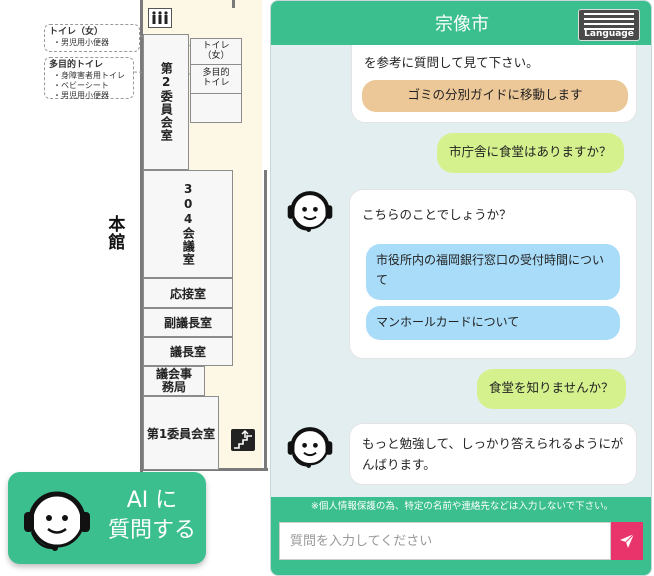  Describe the element at coordinates (265, 320) in the screenshot. I see `wall-right` at that location.